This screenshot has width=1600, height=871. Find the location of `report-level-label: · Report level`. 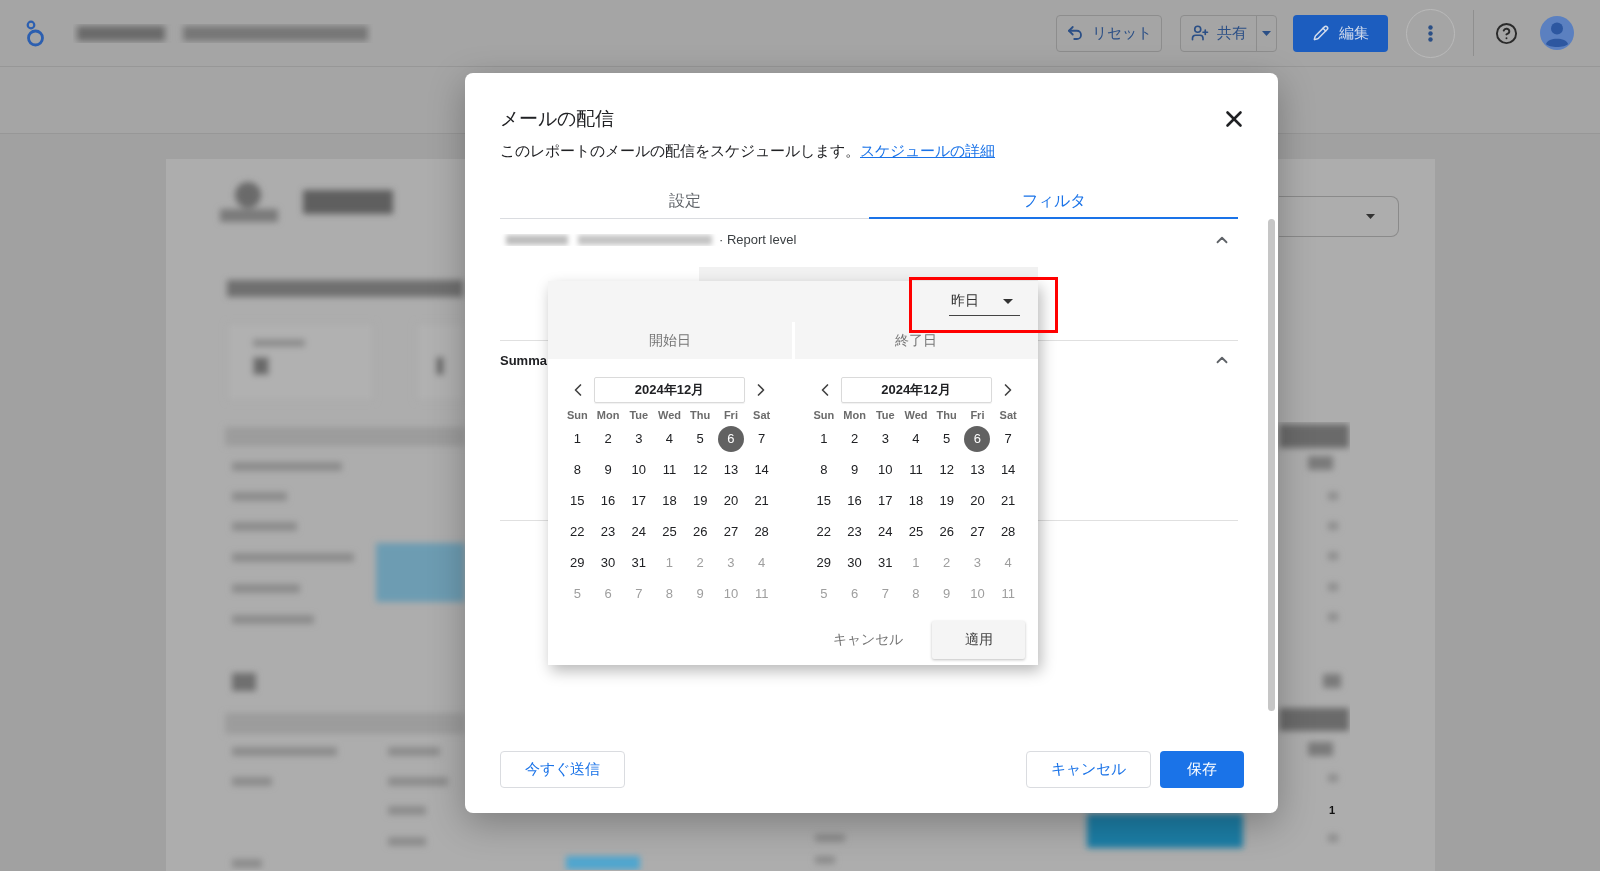

report-level-label: · Report level is located at coordinates (758, 239).